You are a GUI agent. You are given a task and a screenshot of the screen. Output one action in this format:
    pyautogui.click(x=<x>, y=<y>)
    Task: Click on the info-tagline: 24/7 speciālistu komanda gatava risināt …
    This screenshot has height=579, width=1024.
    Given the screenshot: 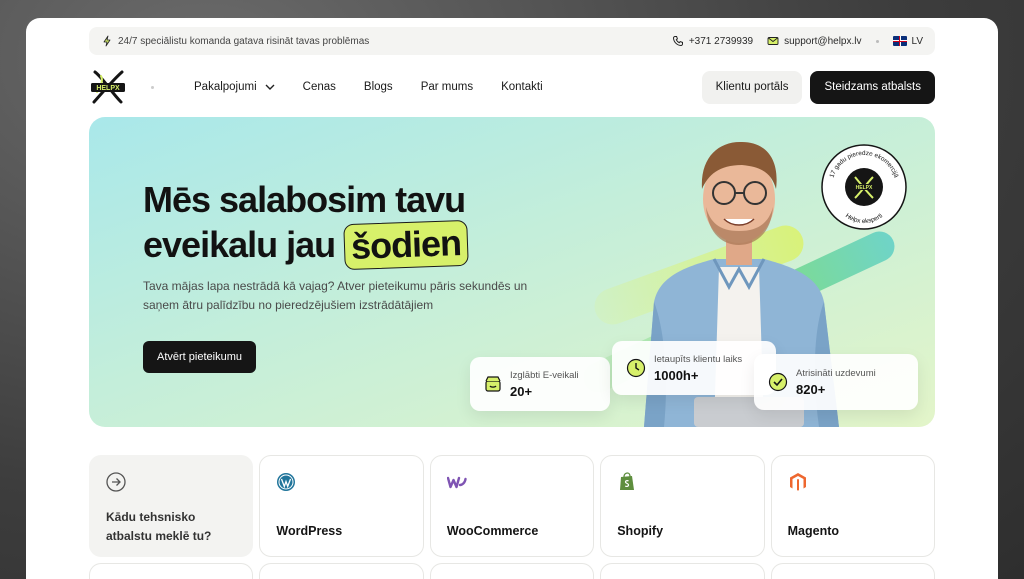 What is the action you would take?
    pyautogui.click(x=244, y=41)
    